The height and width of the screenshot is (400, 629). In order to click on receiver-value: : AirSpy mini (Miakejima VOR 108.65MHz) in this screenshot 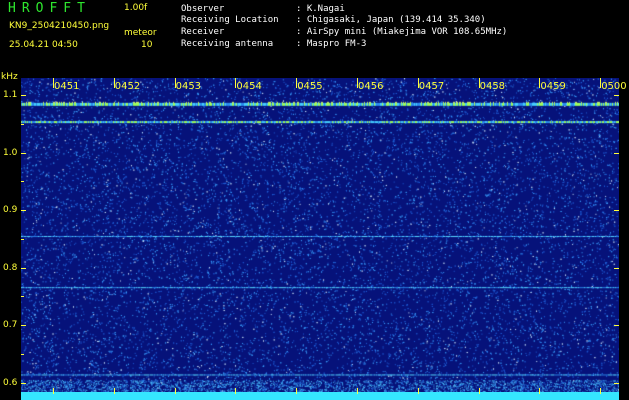, I will do `click(402, 32)`.